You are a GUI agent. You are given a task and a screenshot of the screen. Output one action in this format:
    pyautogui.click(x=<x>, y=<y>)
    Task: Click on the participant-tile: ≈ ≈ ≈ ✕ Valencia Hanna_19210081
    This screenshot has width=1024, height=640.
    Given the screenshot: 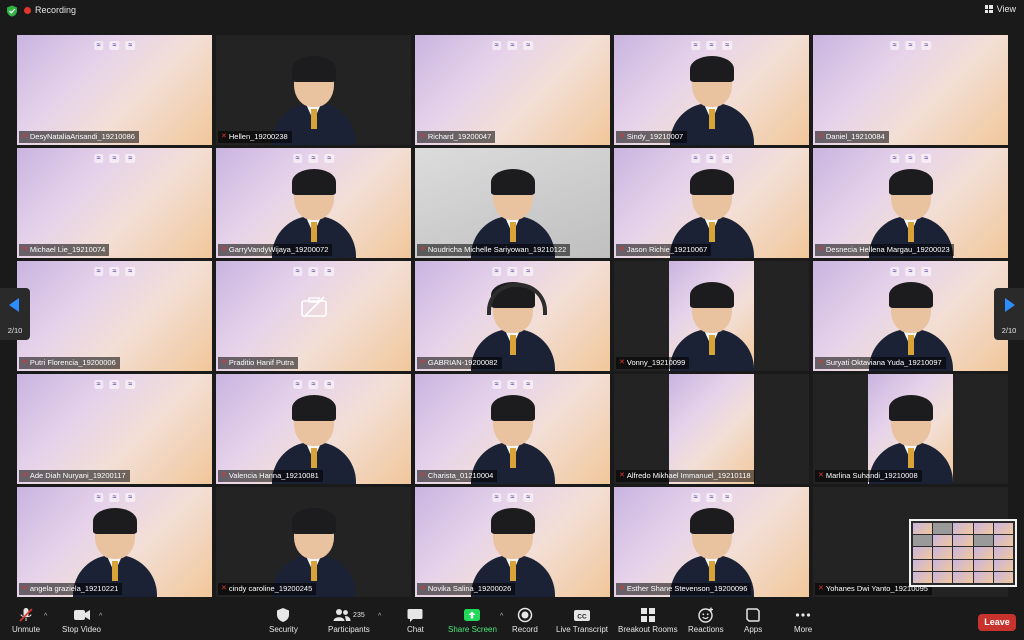 What is the action you would take?
    pyautogui.click(x=313, y=429)
    